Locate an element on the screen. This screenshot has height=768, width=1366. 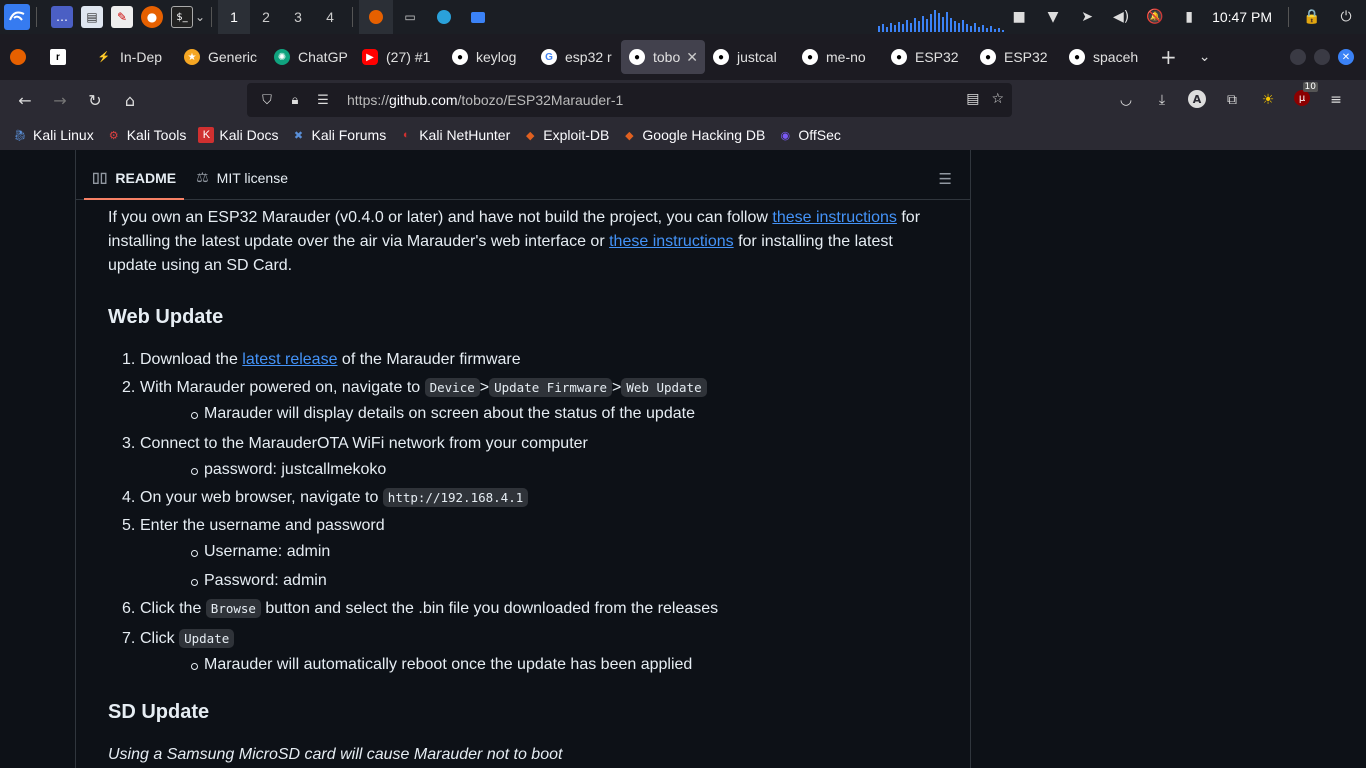
sd-update-heading: SD Update is located at coordinates (159, 712).